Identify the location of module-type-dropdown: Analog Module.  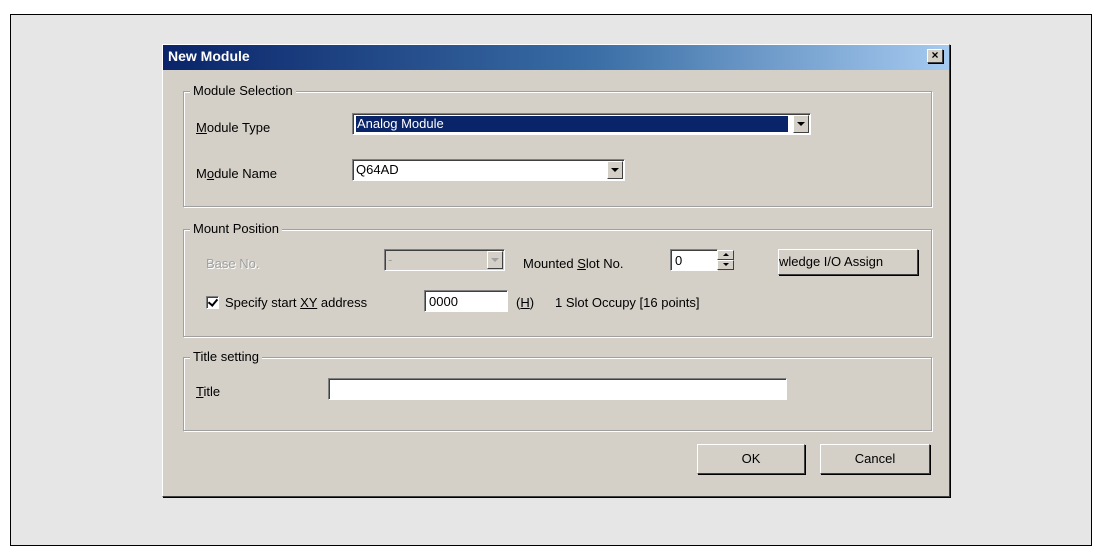
(581, 124).